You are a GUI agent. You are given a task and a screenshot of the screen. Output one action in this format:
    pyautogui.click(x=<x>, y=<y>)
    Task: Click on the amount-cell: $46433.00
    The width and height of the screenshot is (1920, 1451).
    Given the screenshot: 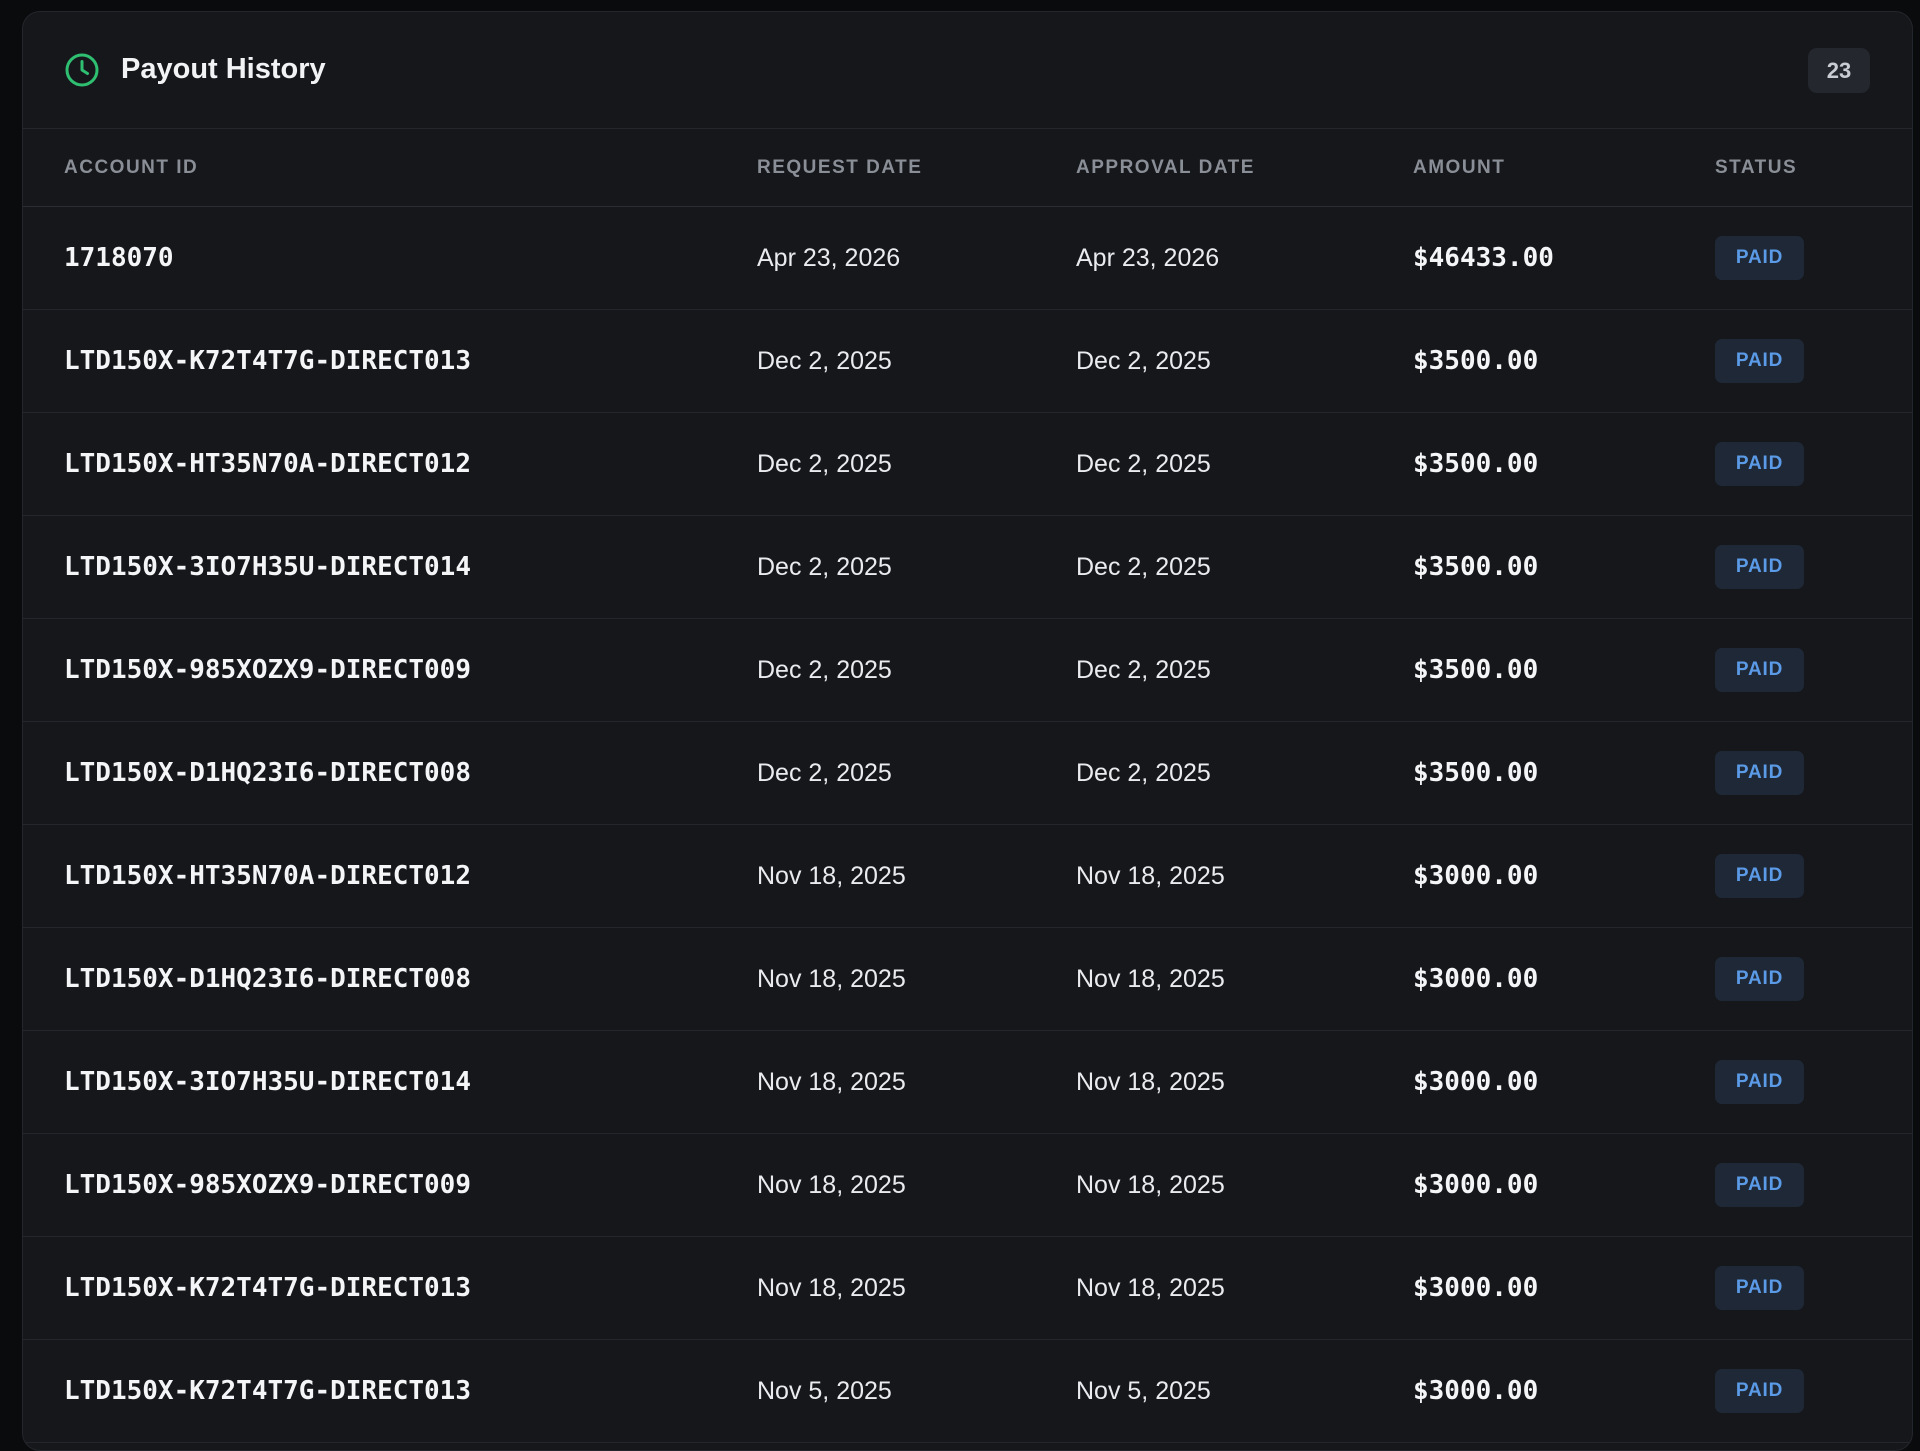 What is the action you would take?
    pyautogui.click(x=1483, y=258)
    